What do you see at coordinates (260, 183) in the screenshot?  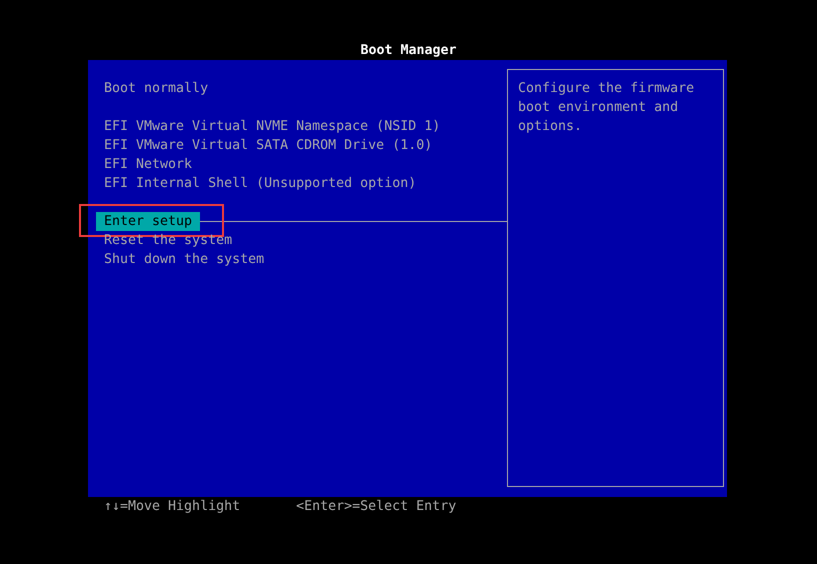 I see `boot-menu-item: EFI Internal Shell (Unsupported option)` at bounding box center [260, 183].